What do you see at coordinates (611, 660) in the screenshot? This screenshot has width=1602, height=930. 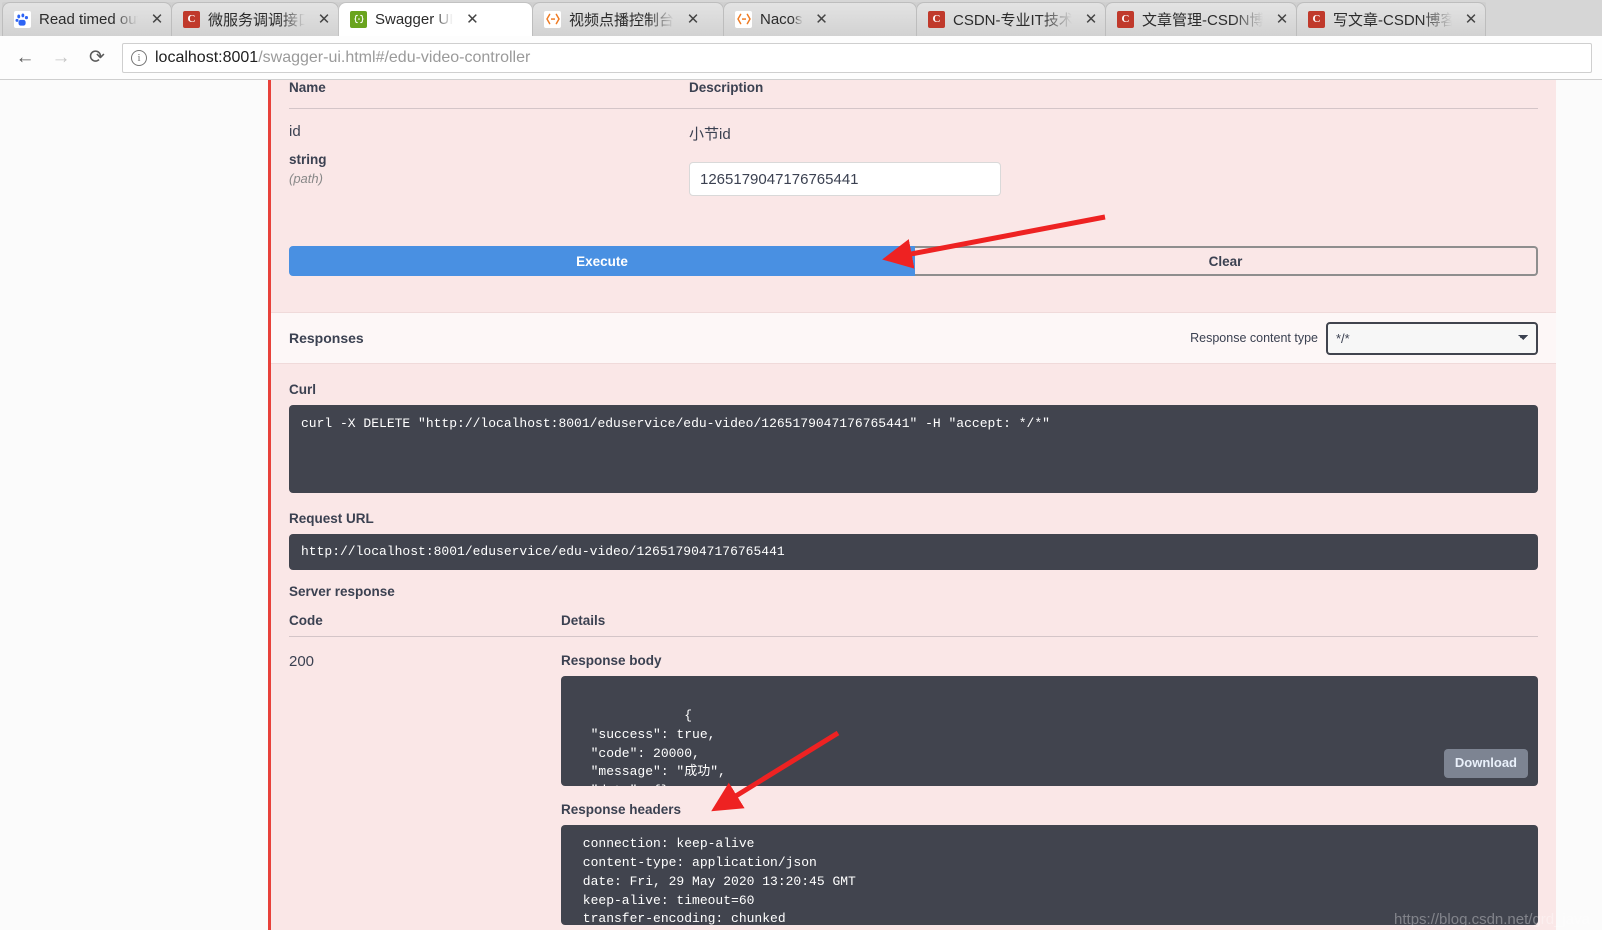 I see `response-body-label: Response body` at bounding box center [611, 660].